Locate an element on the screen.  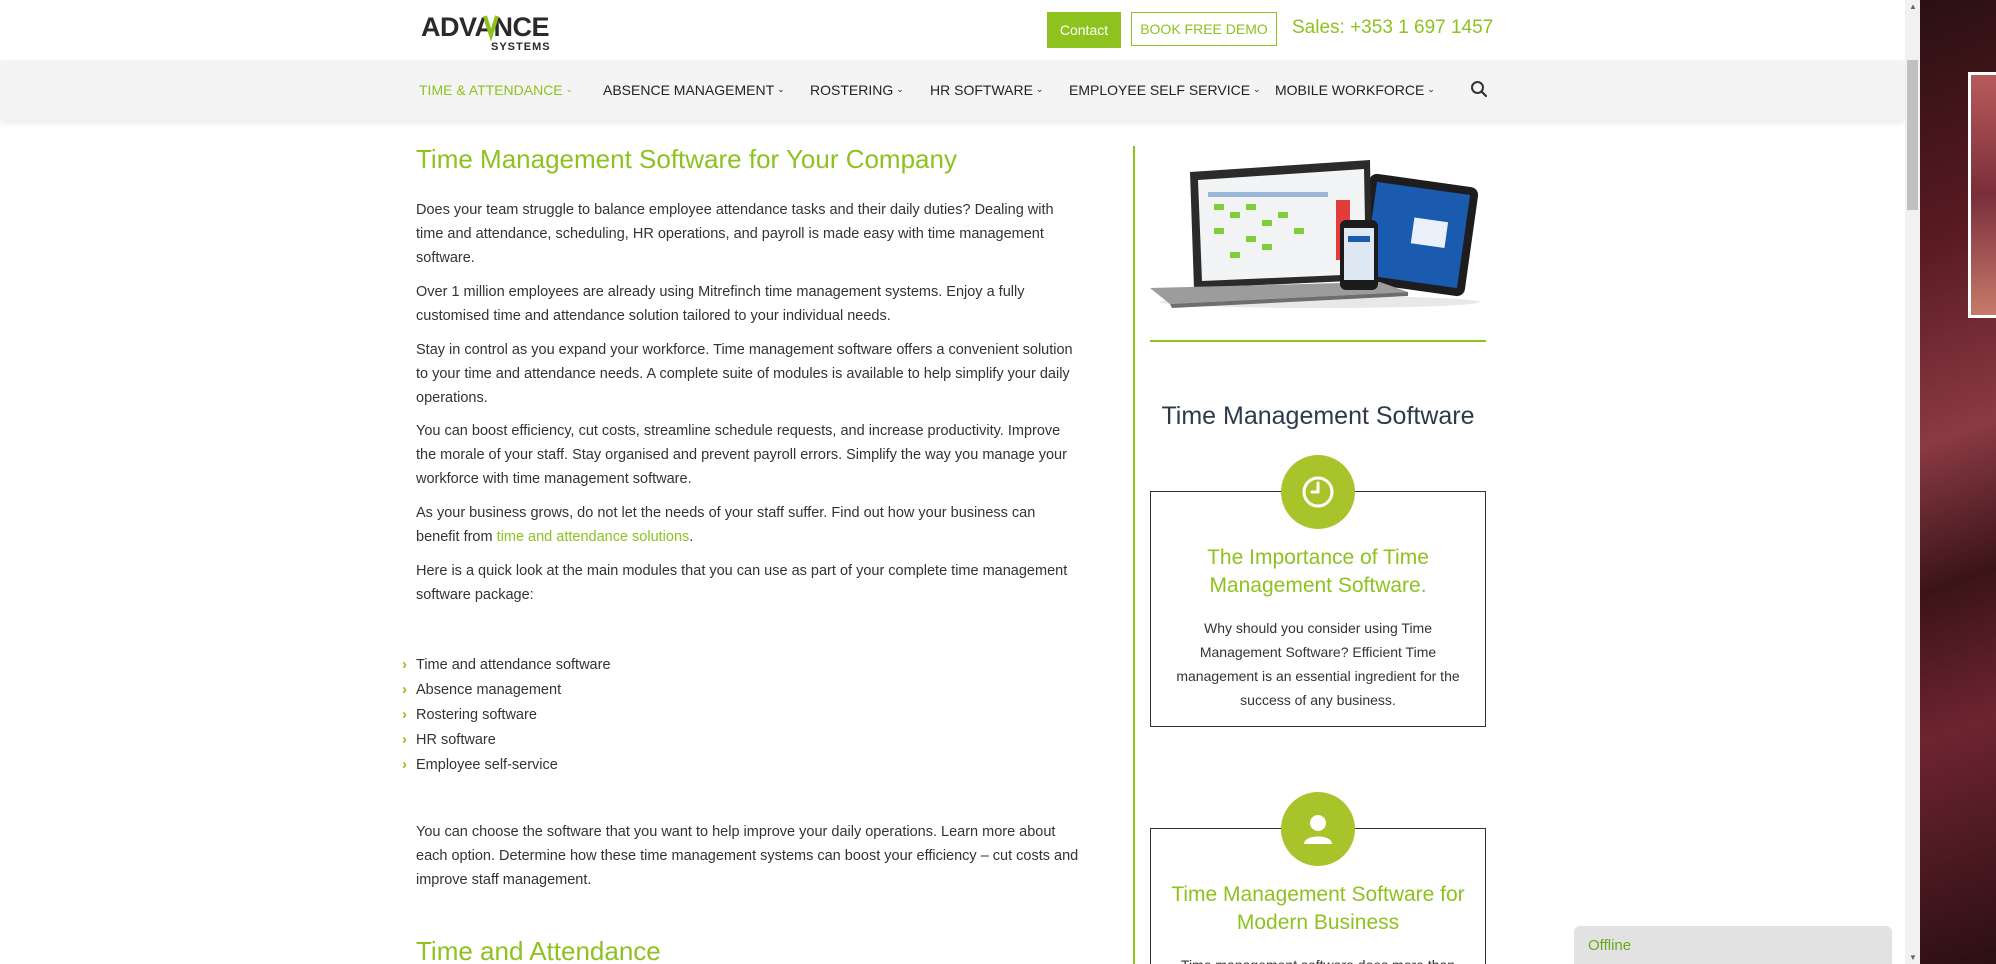
user-icon is located at coordinates (1318, 829).